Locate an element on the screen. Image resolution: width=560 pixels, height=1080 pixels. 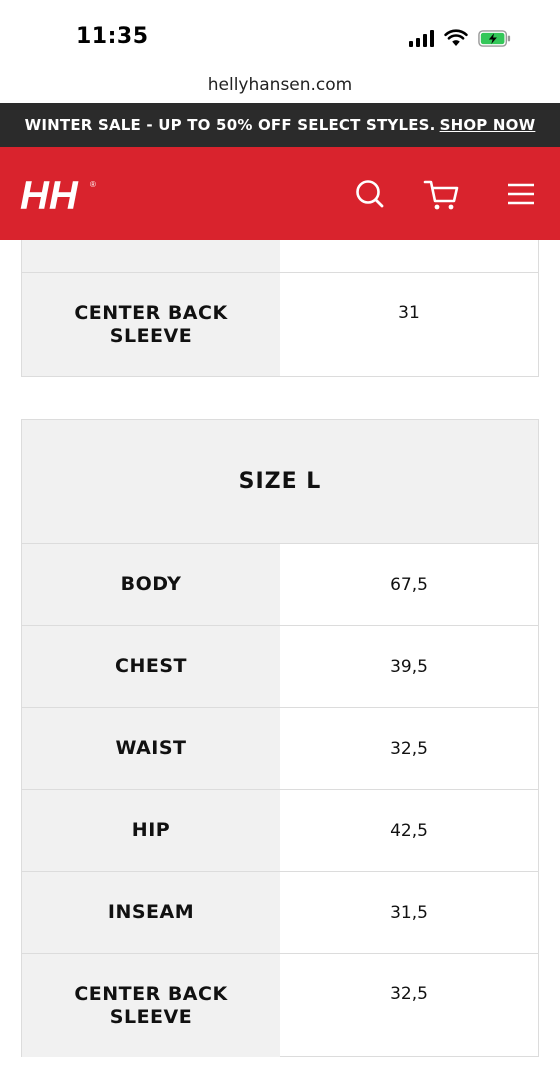
row-value: 31,5 is located at coordinates (409, 912).